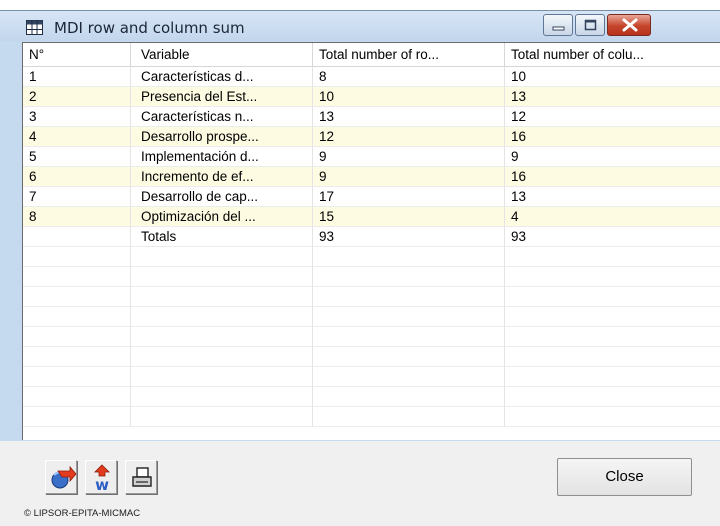 The width and height of the screenshot is (720, 526). I want to click on table-row: 8 Optimización del ... 15 4, so click(371, 217).